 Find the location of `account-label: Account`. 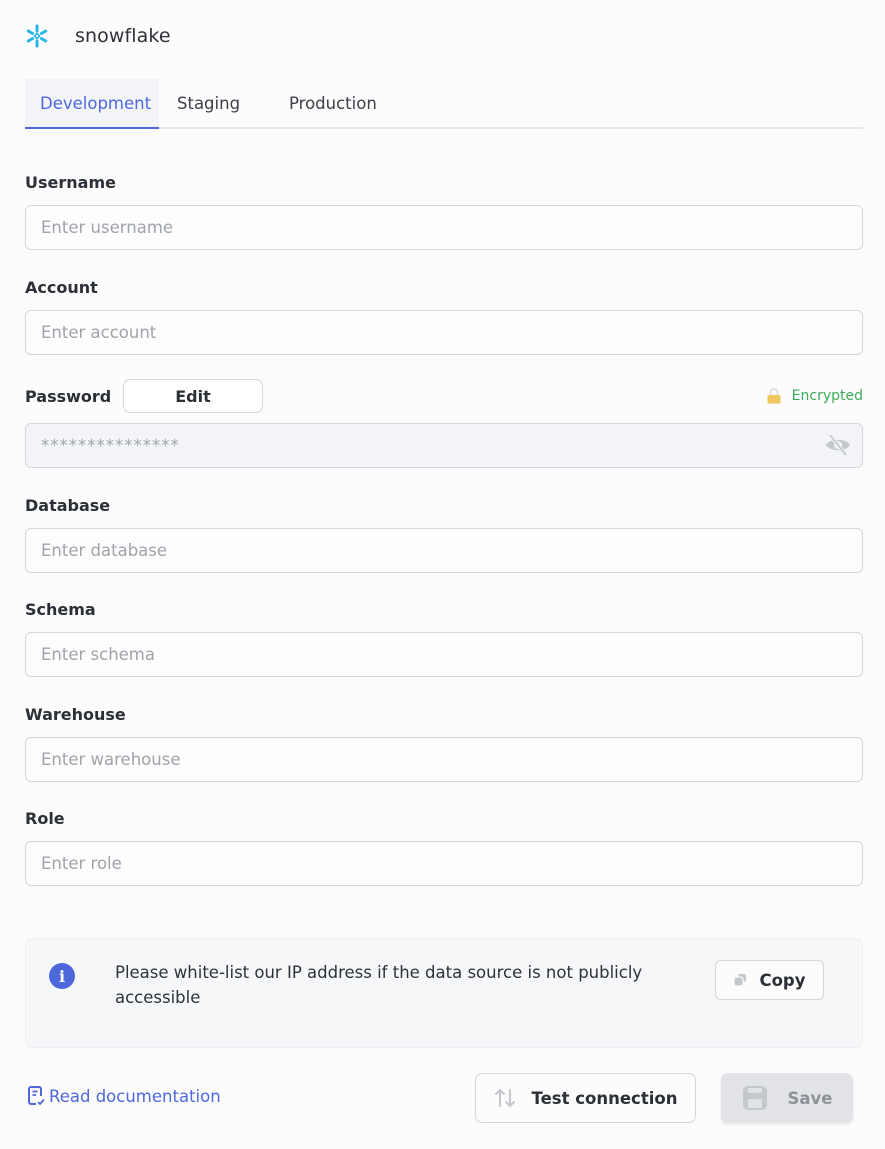

account-label: Account is located at coordinates (61, 287).